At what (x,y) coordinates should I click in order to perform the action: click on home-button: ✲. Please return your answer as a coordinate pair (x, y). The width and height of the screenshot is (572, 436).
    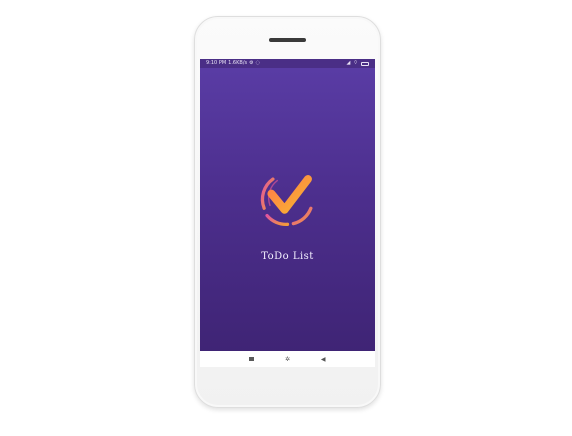
    Looking at the image, I should click on (287, 359).